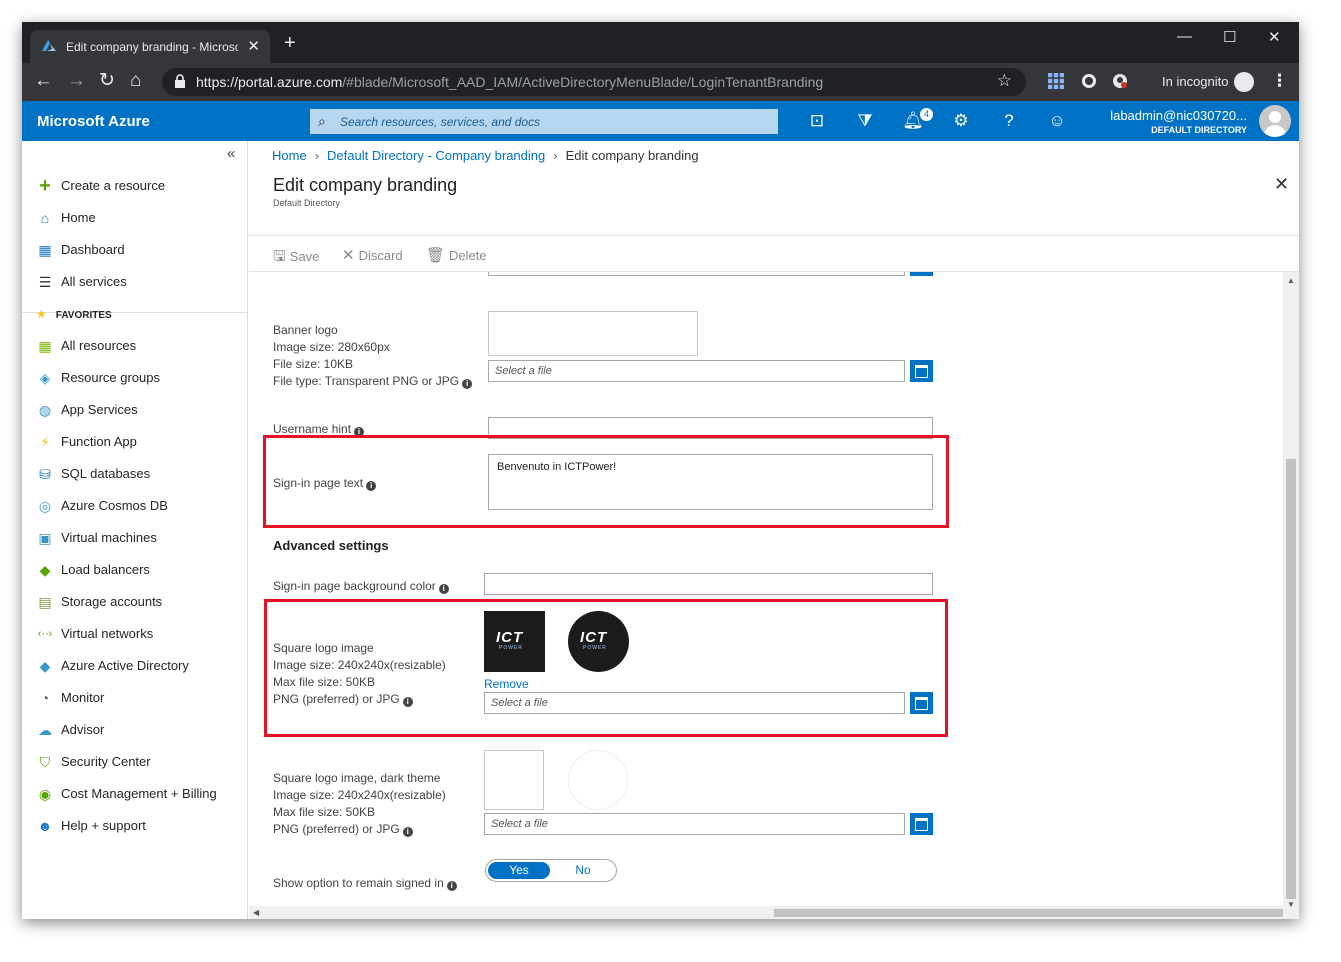  I want to click on notification-count-badge: 4, so click(926, 114).